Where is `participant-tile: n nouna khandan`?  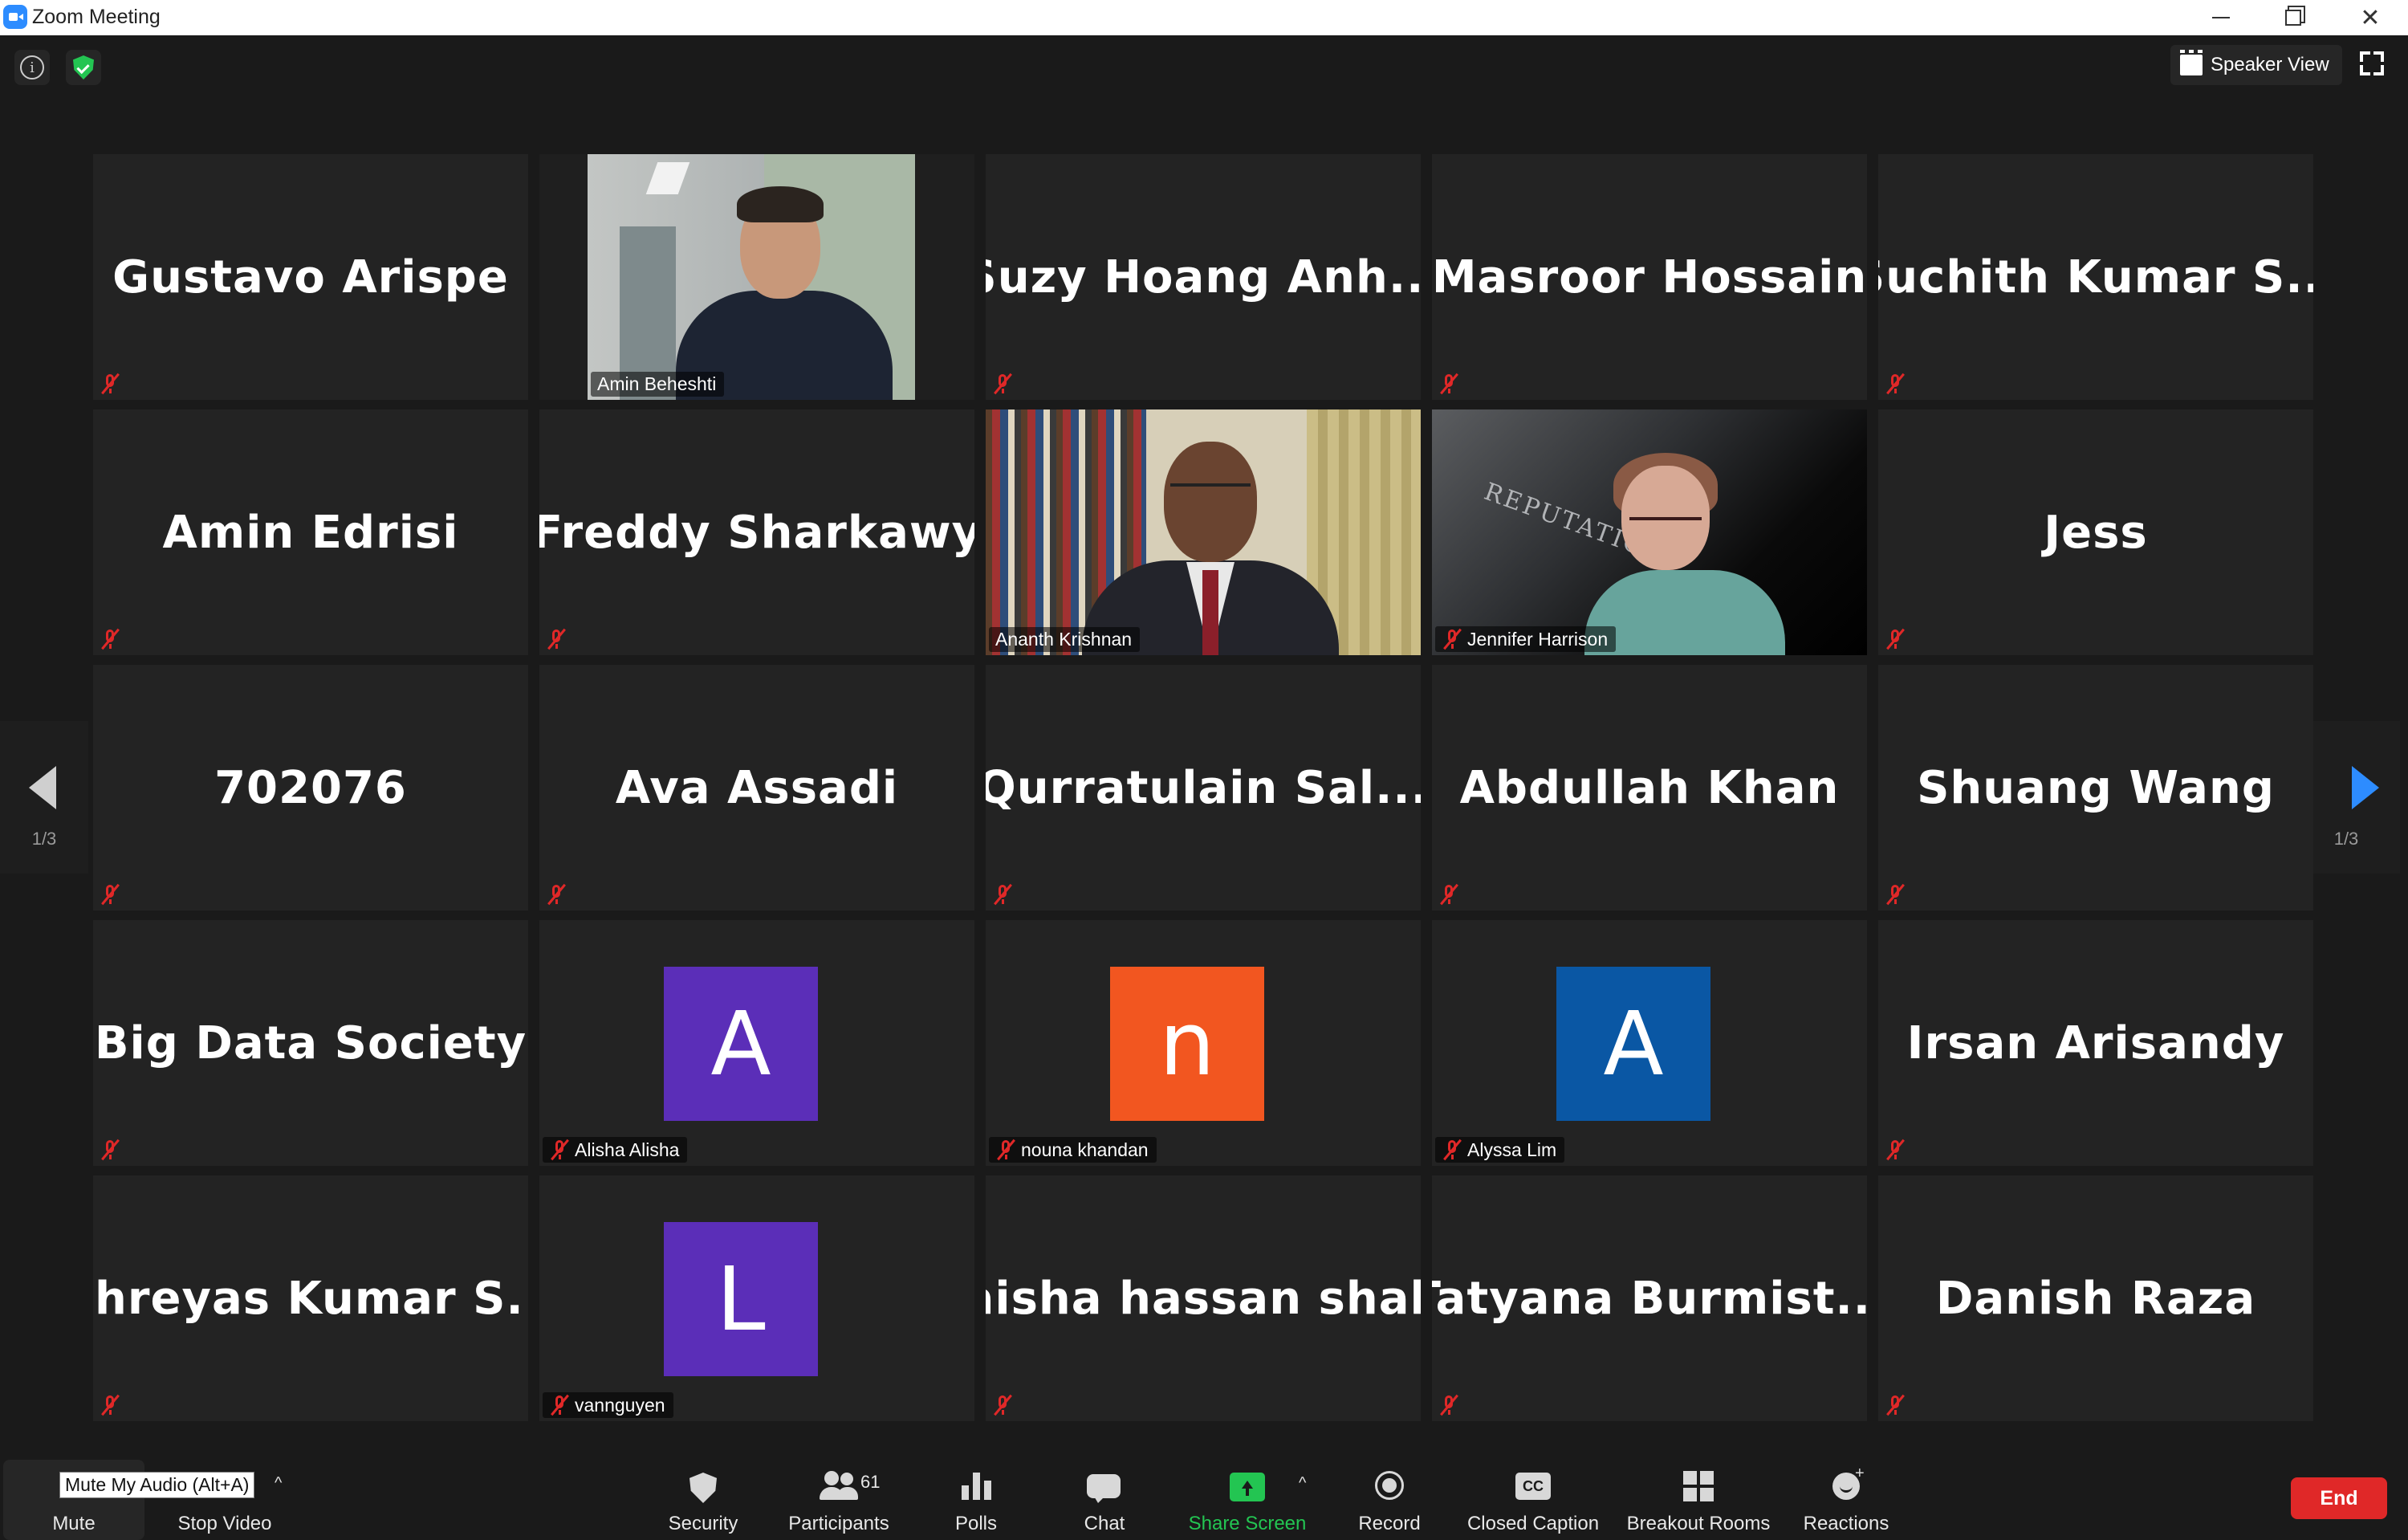 participant-tile: n nouna khandan is located at coordinates (1203, 1043).